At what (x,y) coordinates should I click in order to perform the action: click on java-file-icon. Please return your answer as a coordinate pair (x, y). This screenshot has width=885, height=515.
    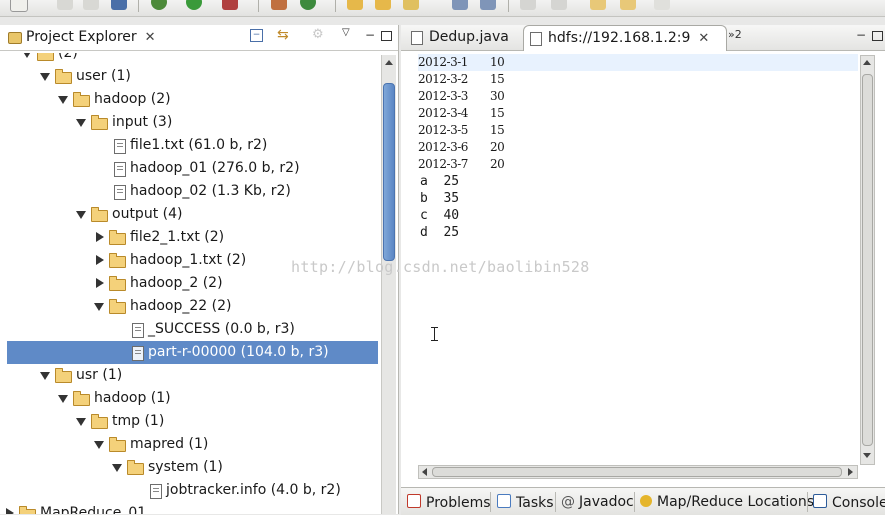
    Looking at the image, I should click on (417, 38).